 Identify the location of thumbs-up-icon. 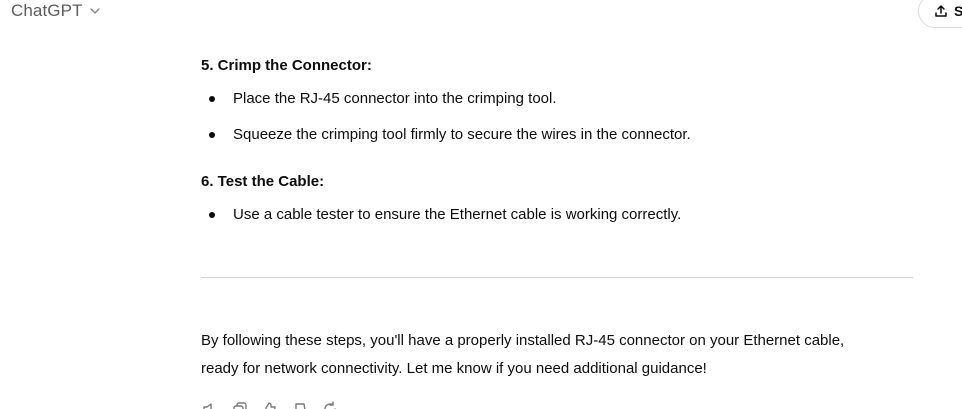
(270, 404).